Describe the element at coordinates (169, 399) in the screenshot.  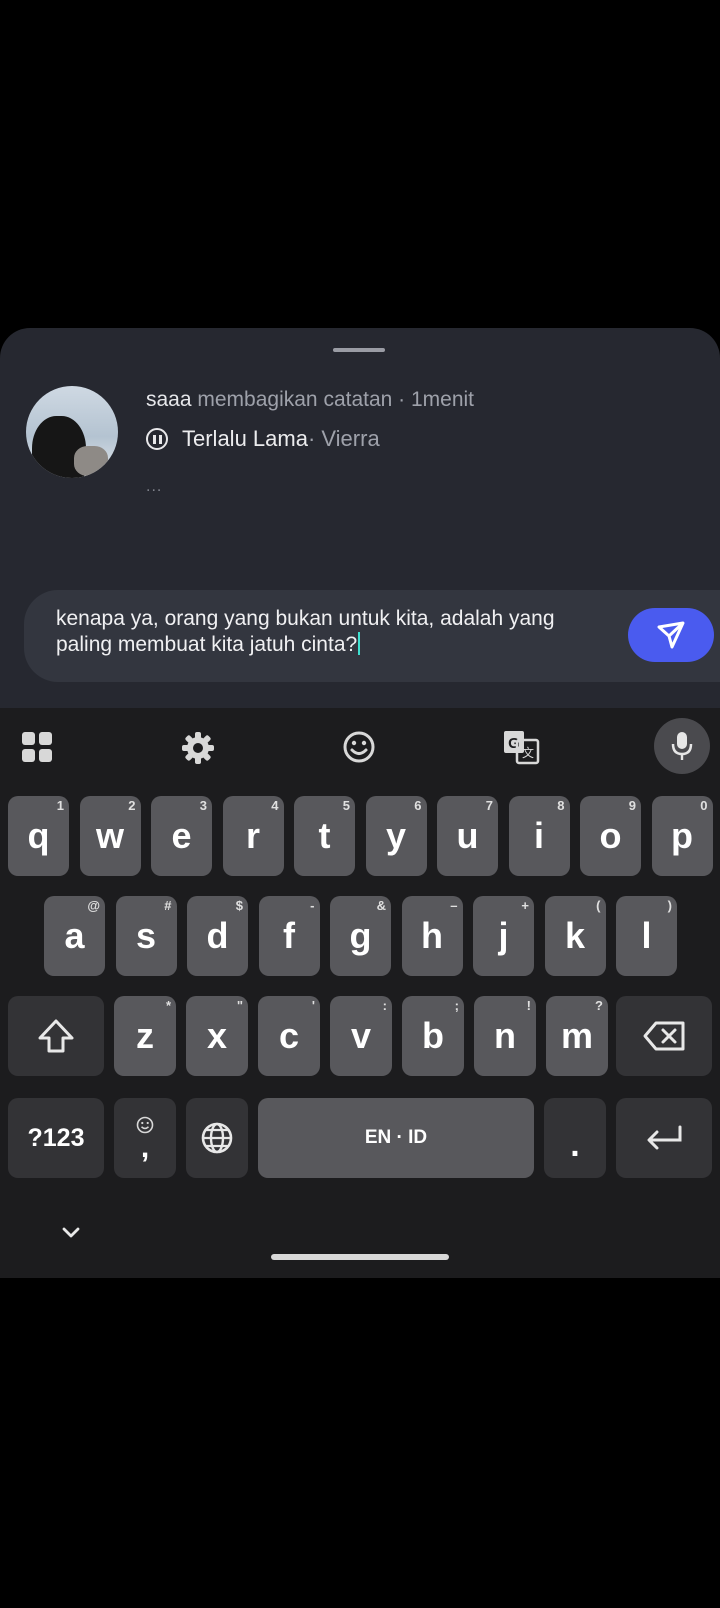
I see `username: saaa` at that location.